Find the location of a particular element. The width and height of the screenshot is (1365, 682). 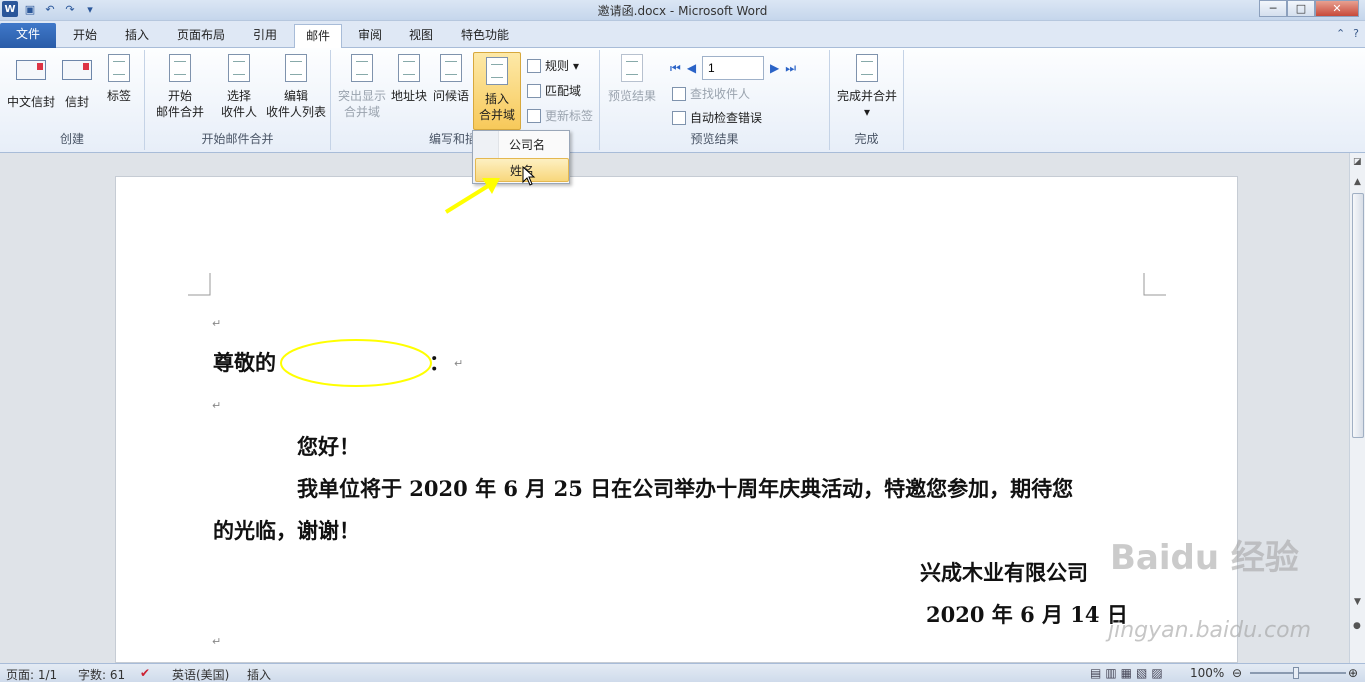

page-count: 页面: 1/1 is located at coordinates (31, 674).